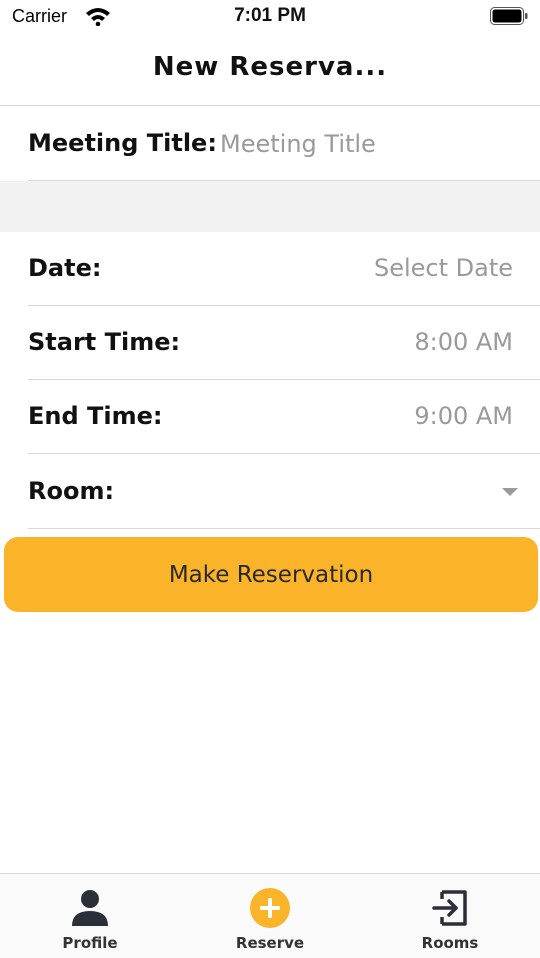  I want to click on status-time: 7:01 PM, so click(270, 15).